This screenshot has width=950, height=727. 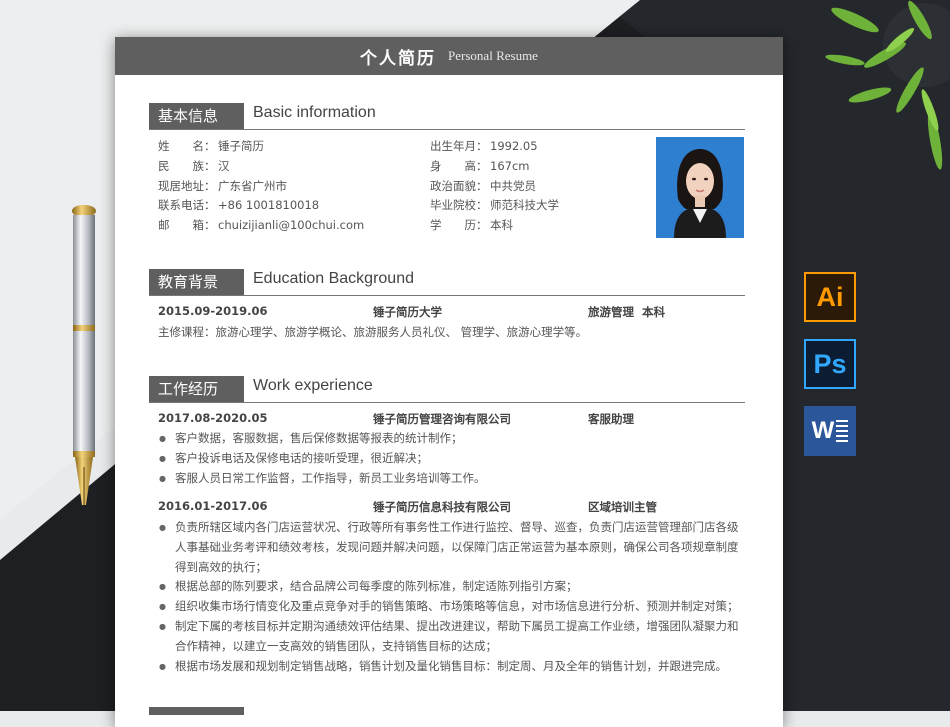 I want to click on info-value: 1992.05, so click(x=514, y=146).